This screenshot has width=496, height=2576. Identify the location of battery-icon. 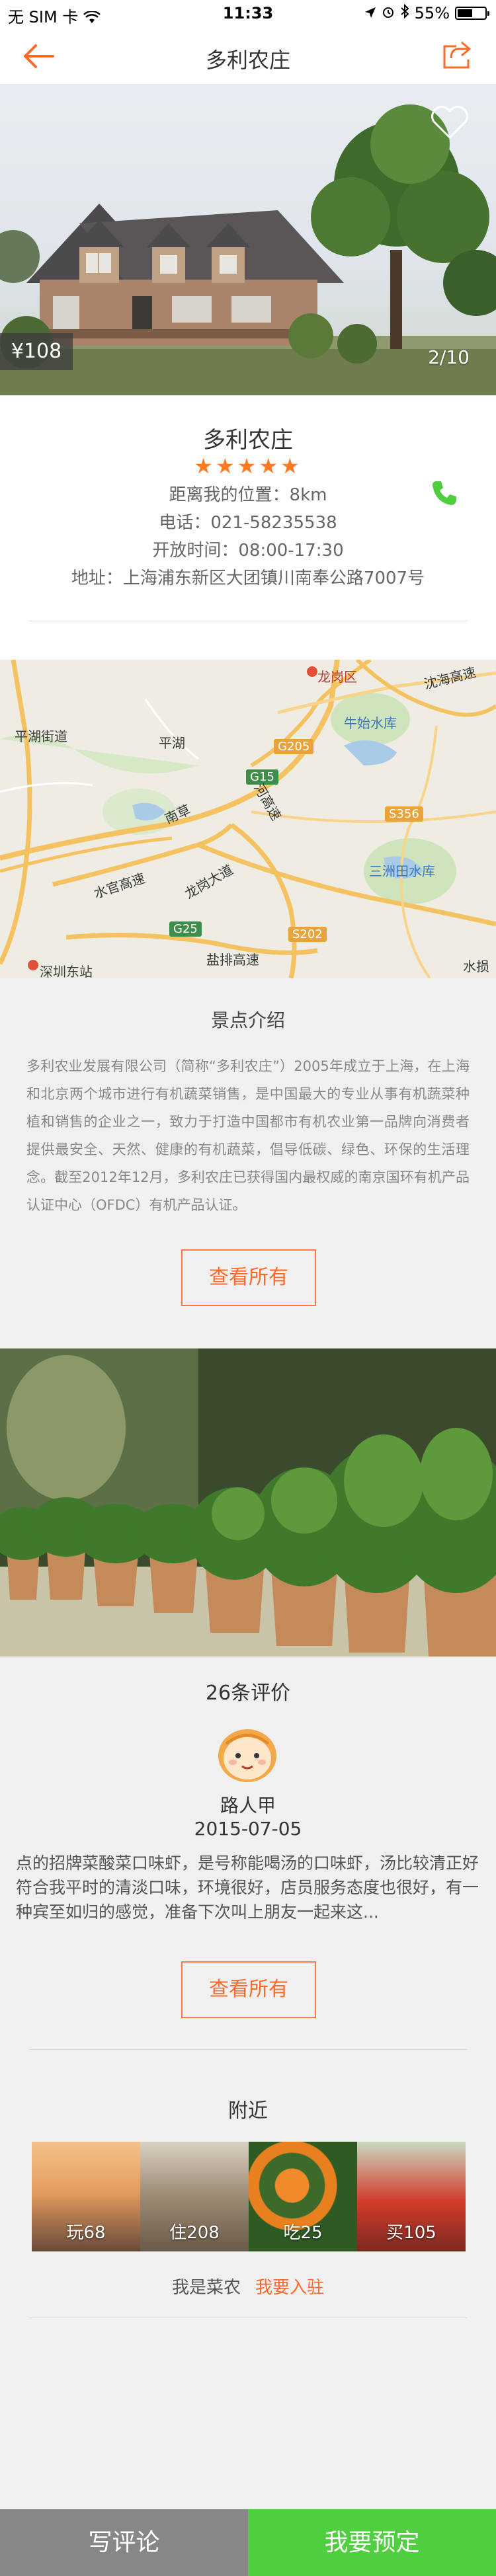
(472, 13).